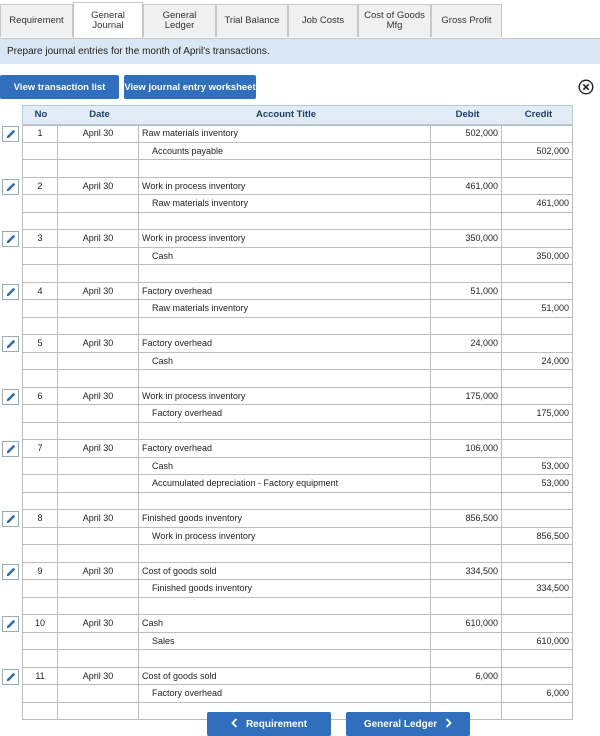 Image resolution: width=600 pixels, height=736 pixels. Describe the element at coordinates (179, 20) in the screenshot. I see `tab-general-ledger: General Ledger` at that location.